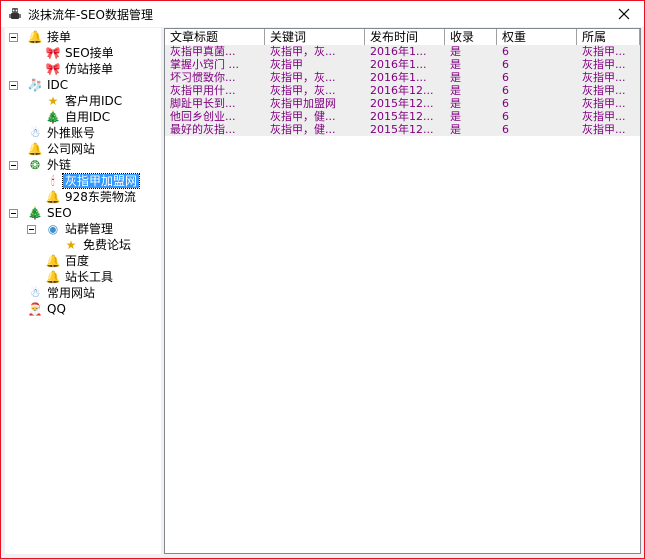  I want to click on table-cell: 灰指甲加盟网, so click(303, 103).